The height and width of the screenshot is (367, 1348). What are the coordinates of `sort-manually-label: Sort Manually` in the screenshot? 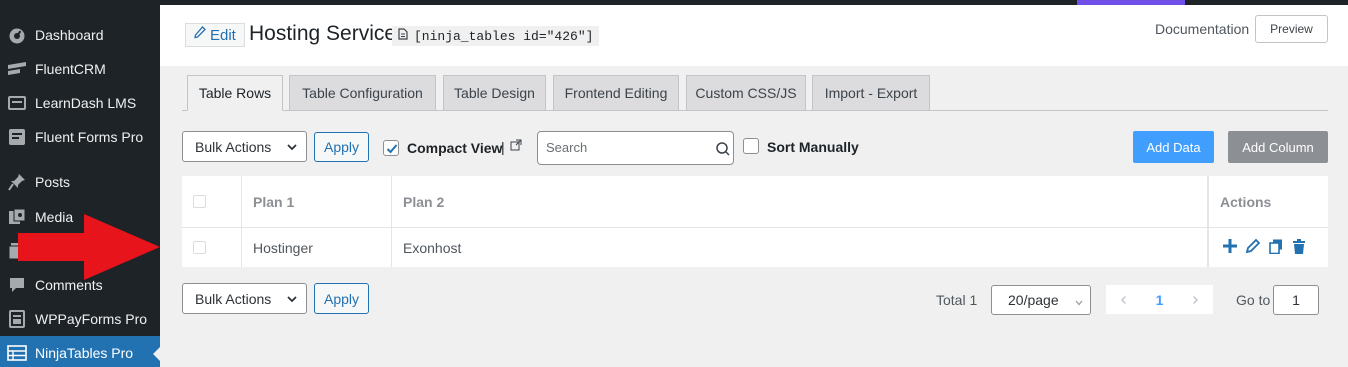 It's located at (813, 147).